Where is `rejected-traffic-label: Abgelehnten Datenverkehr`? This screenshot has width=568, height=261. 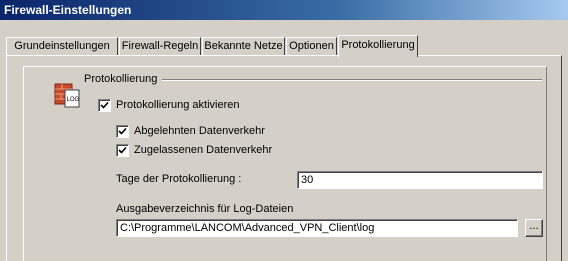 rejected-traffic-label: Abgelehnten Datenverkehr is located at coordinates (199, 131).